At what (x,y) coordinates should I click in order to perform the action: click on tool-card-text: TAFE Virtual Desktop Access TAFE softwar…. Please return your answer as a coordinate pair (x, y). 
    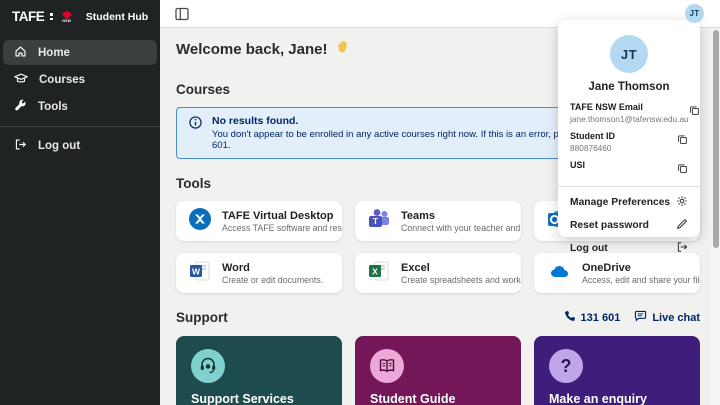
    Looking at the image, I should click on (282, 221).